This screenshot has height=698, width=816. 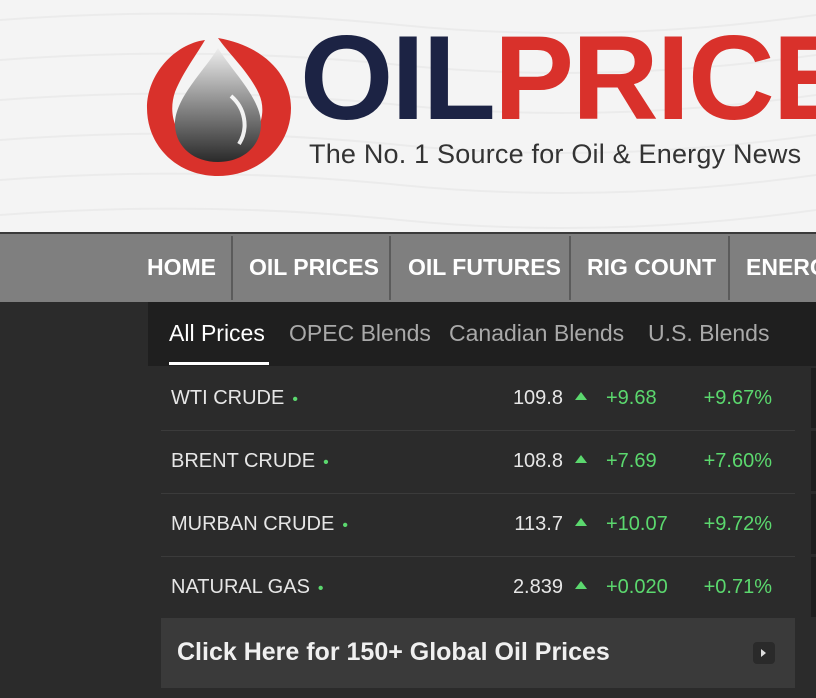 I want to click on row-percent: +0.71%, so click(x=737, y=587).